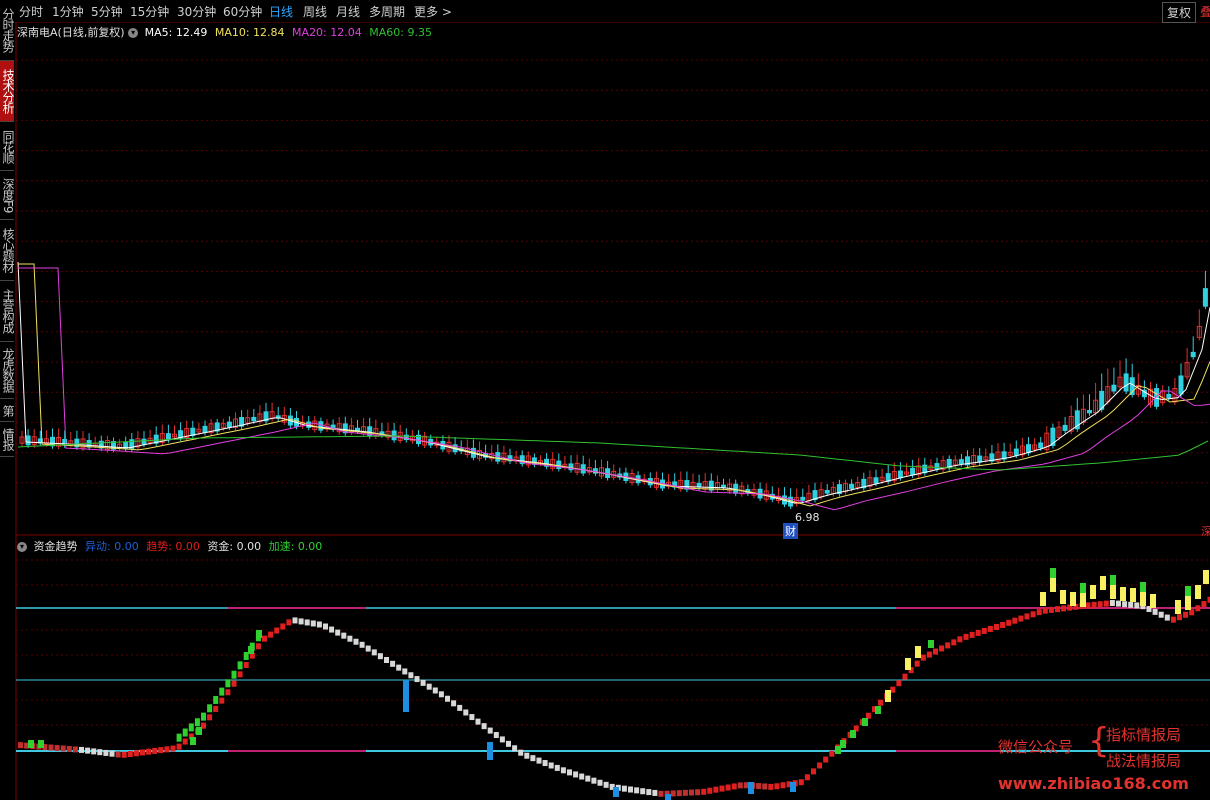  I want to click on watermark-line1: 指标情报局, so click(1144, 735).